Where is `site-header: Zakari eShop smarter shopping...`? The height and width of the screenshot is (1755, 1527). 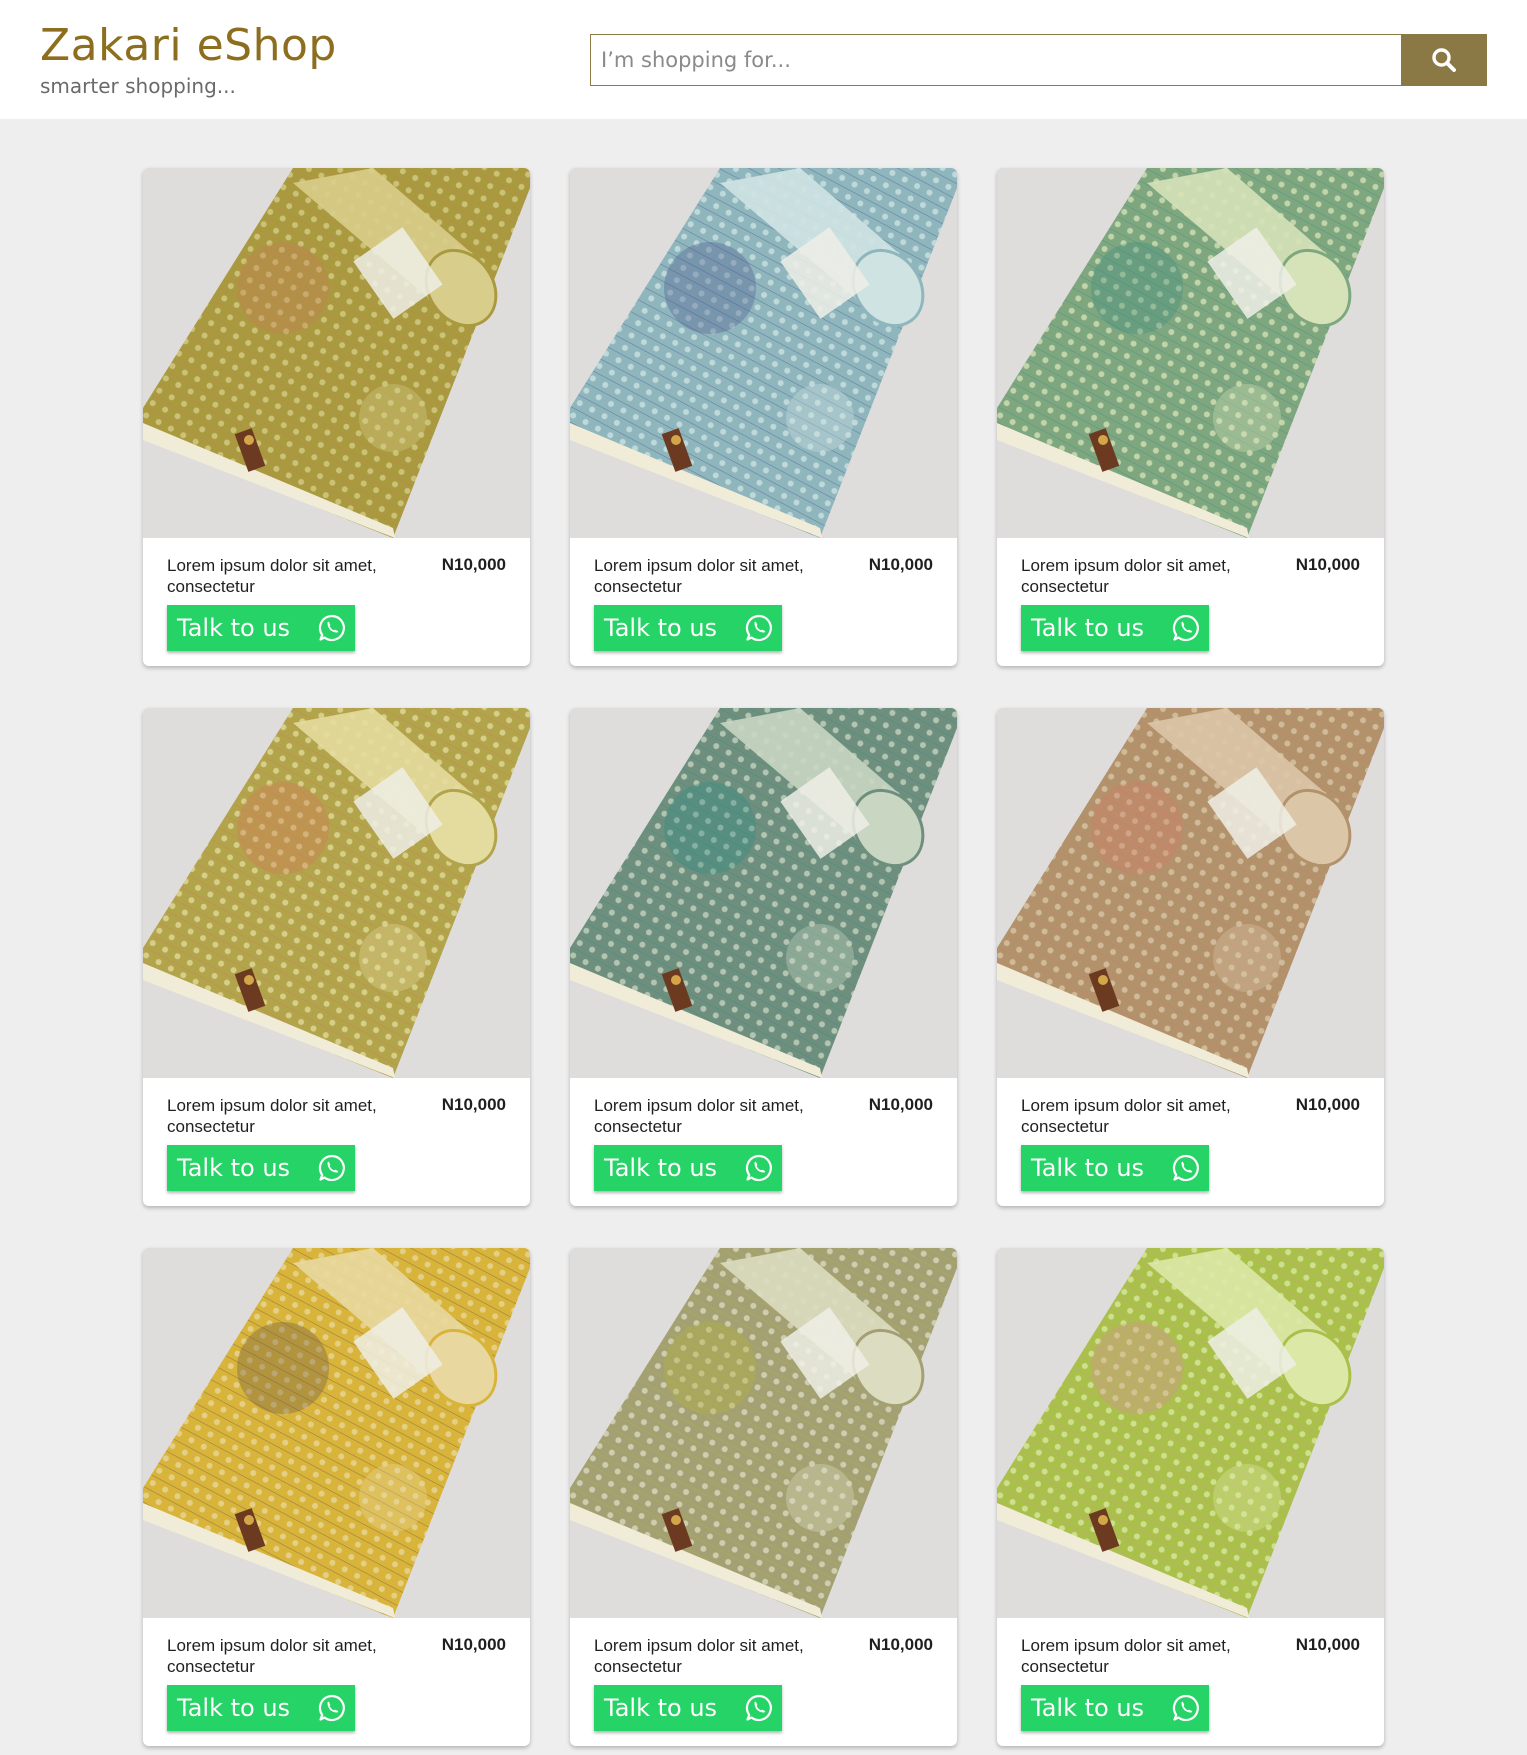 site-header: Zakari eShop smarter shopping... is located at coordinates (763, 59).